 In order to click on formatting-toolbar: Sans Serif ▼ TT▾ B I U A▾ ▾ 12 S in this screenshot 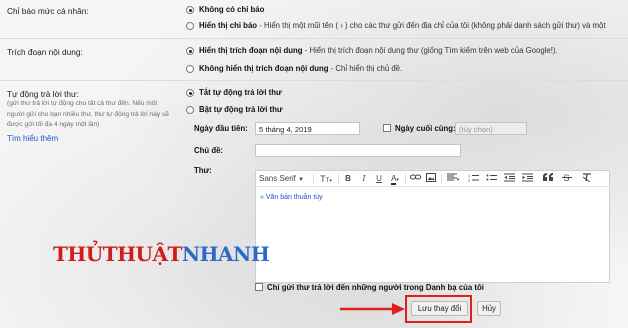, I will do `click(432, 179)`.